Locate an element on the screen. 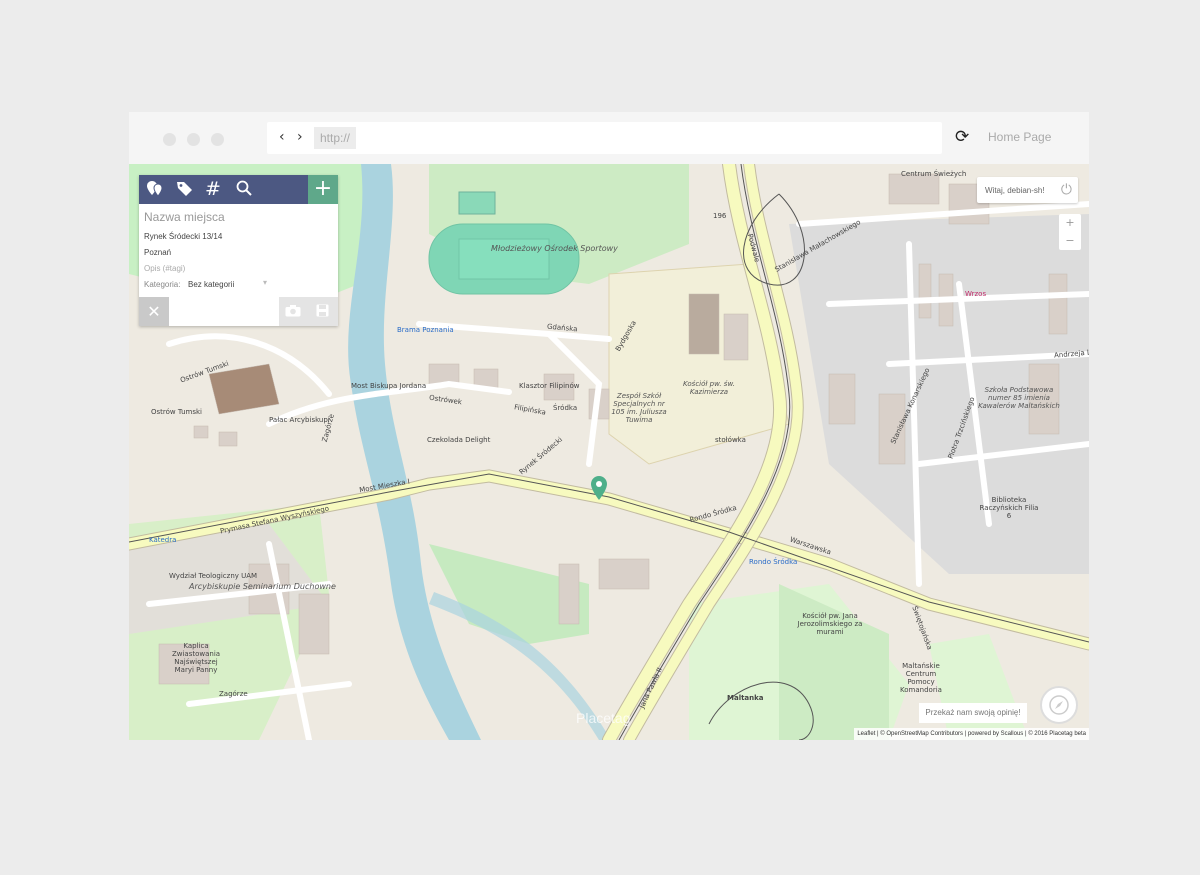  map-label-seminary: Arcybiskupie Seminarium Duchowne is located at coordinates (262, 586).